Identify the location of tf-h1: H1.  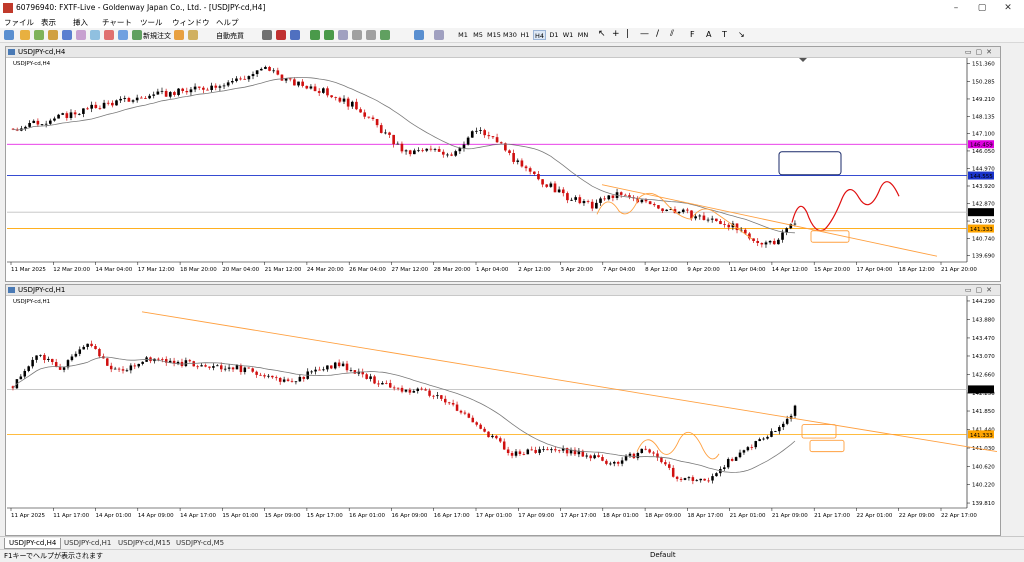
(525, 35).